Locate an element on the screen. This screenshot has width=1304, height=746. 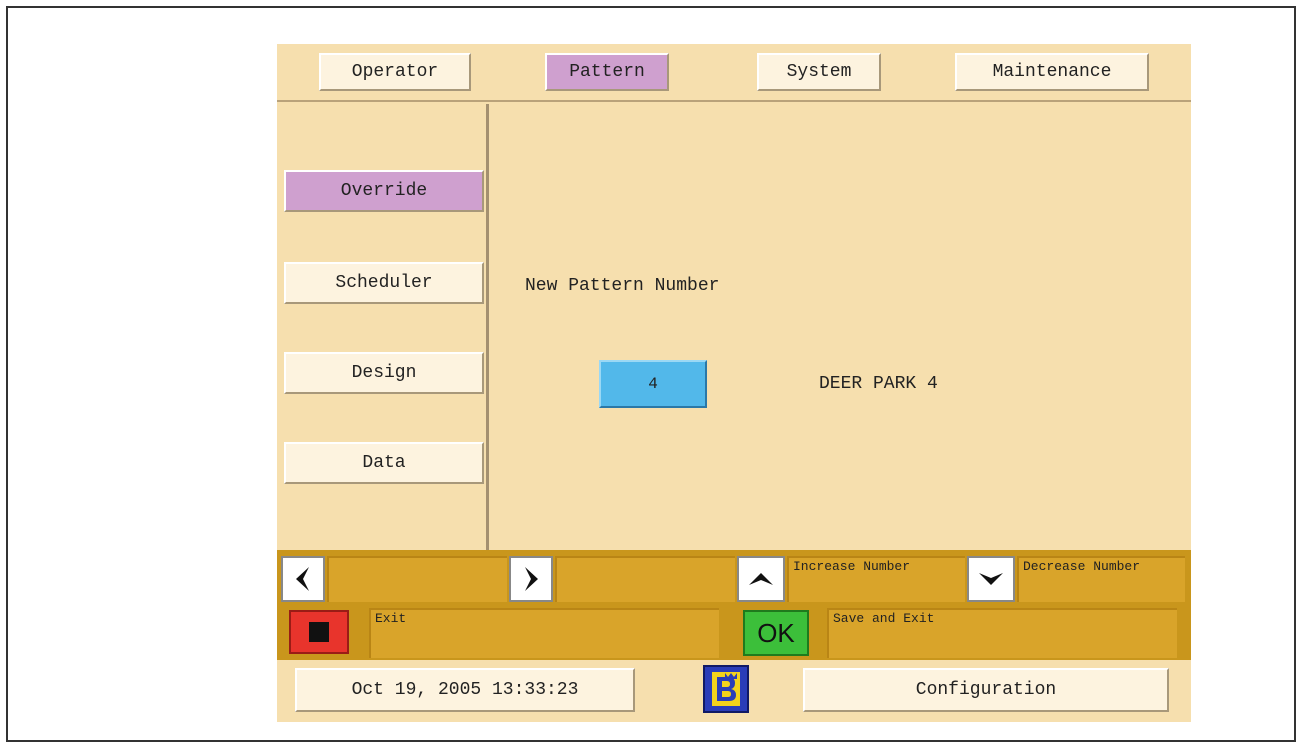
decrease-number-button is located at coordinates (991, 579).